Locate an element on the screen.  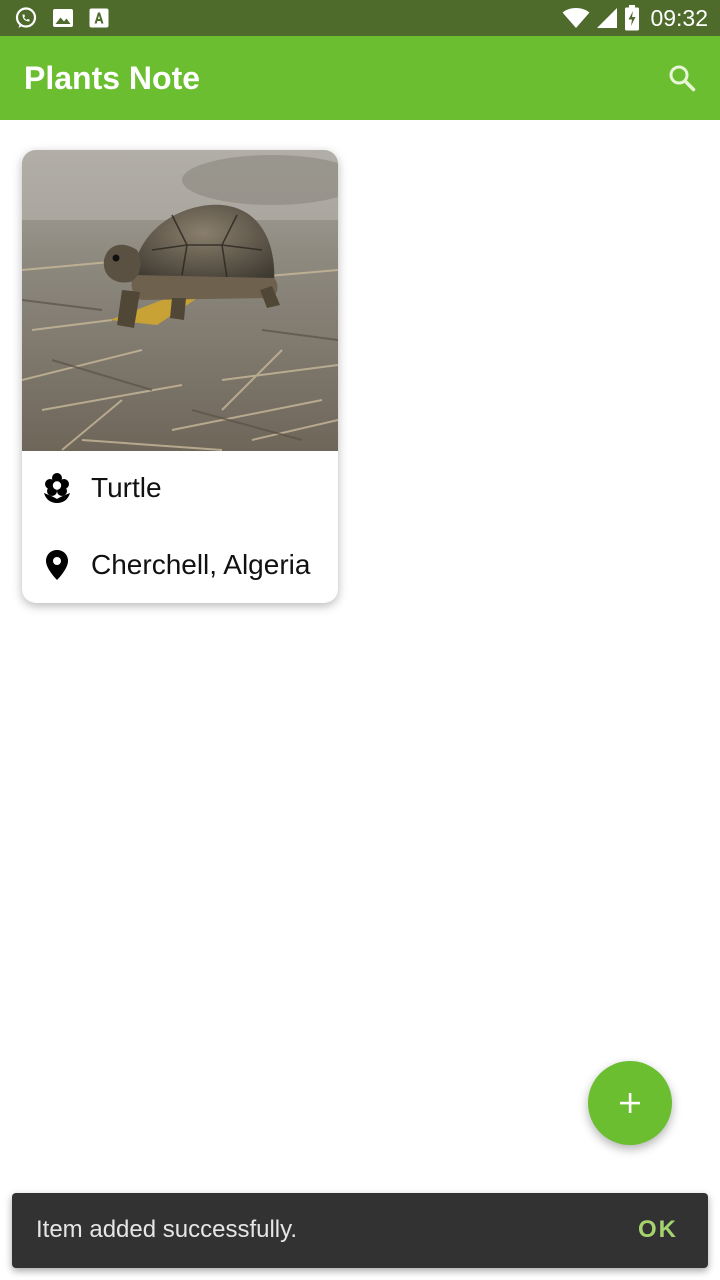
local-florist-icon is located at coordinates (57, 488).